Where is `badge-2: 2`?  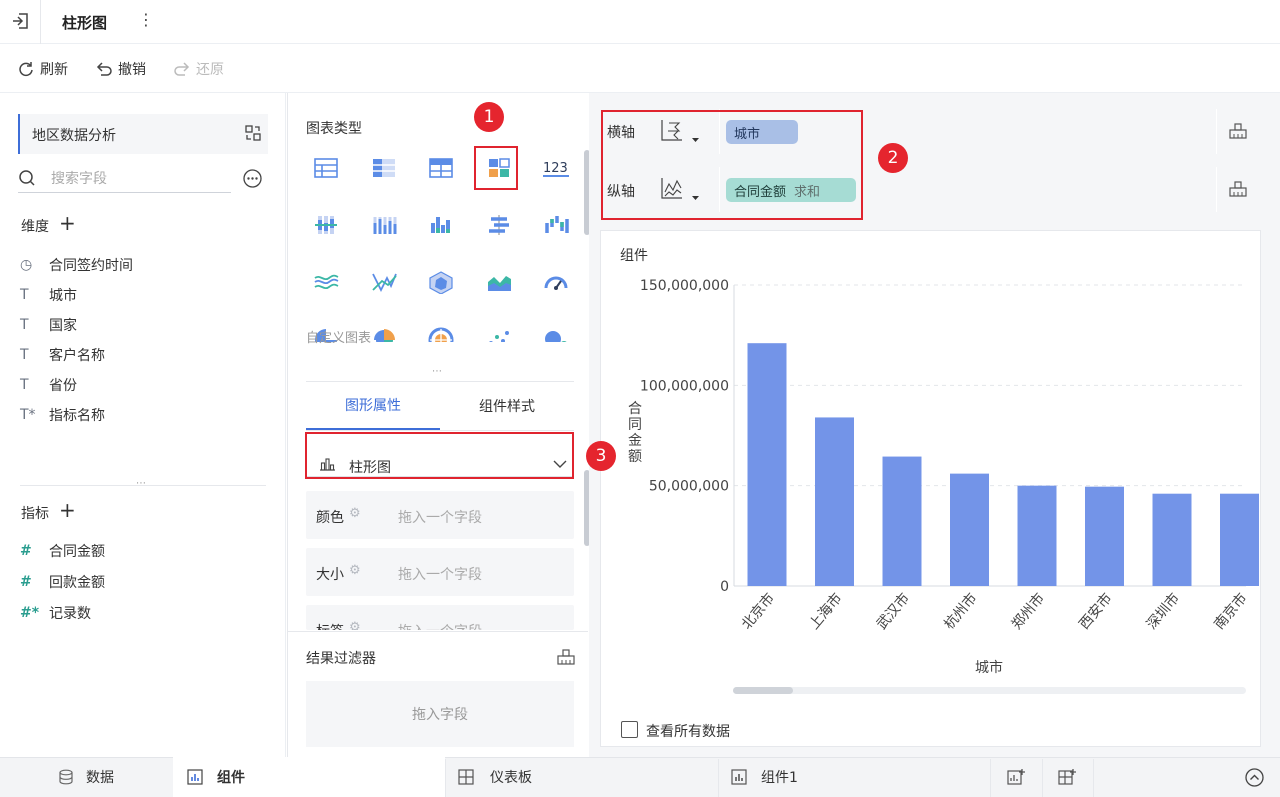 badge-2: 2 is located at coordinates (893, 158).